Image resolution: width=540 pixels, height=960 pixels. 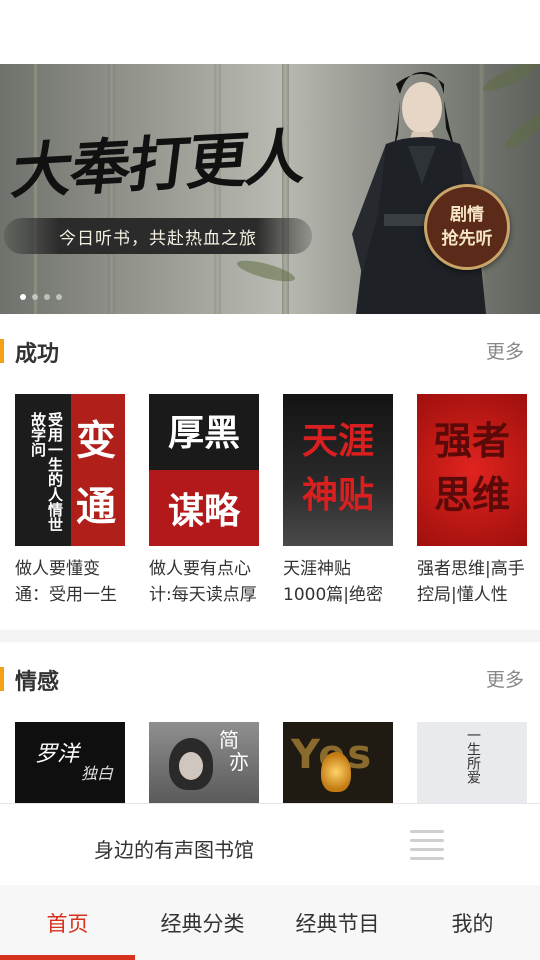 I want to click on book-cover: 厚黑 谋略, so click(x=204, y=470).